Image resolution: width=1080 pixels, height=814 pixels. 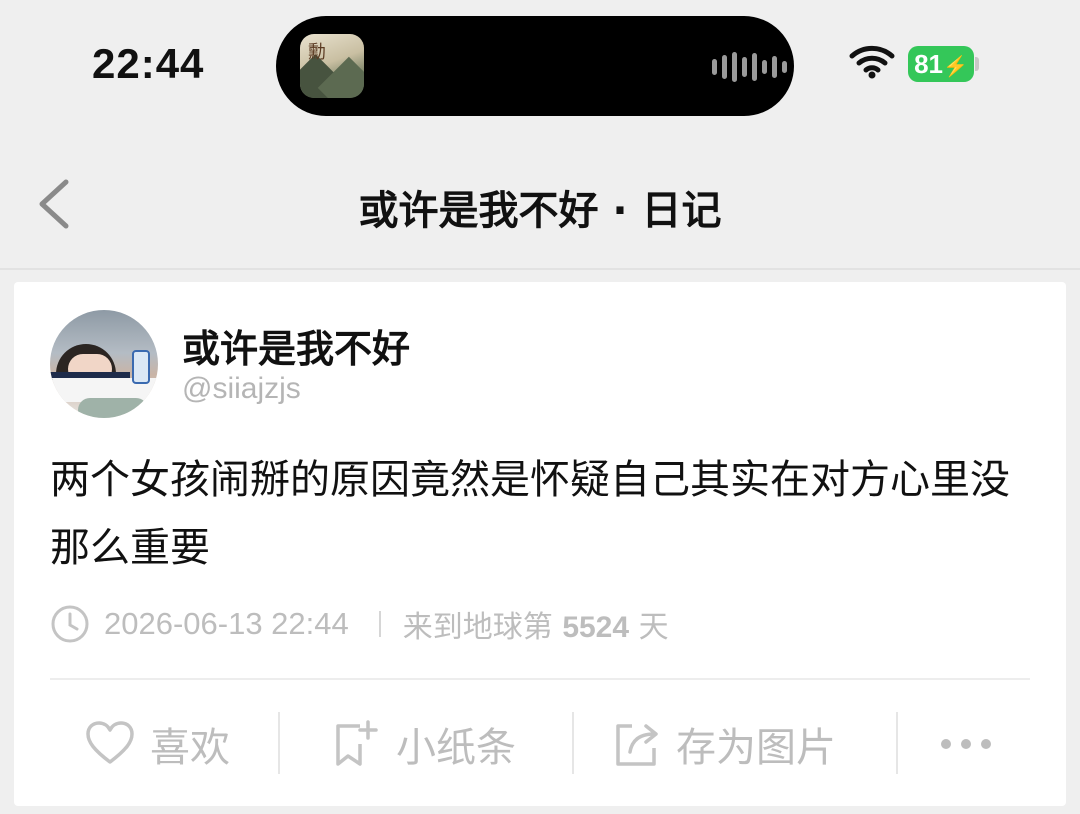 What do you see at coordinates (530, 514) in the screenshot?
I see `post-text: 两个女孩闹掰的原因竟然是怀疑自己其实在对方心里没那么重要` at bounding box center [530, 514].